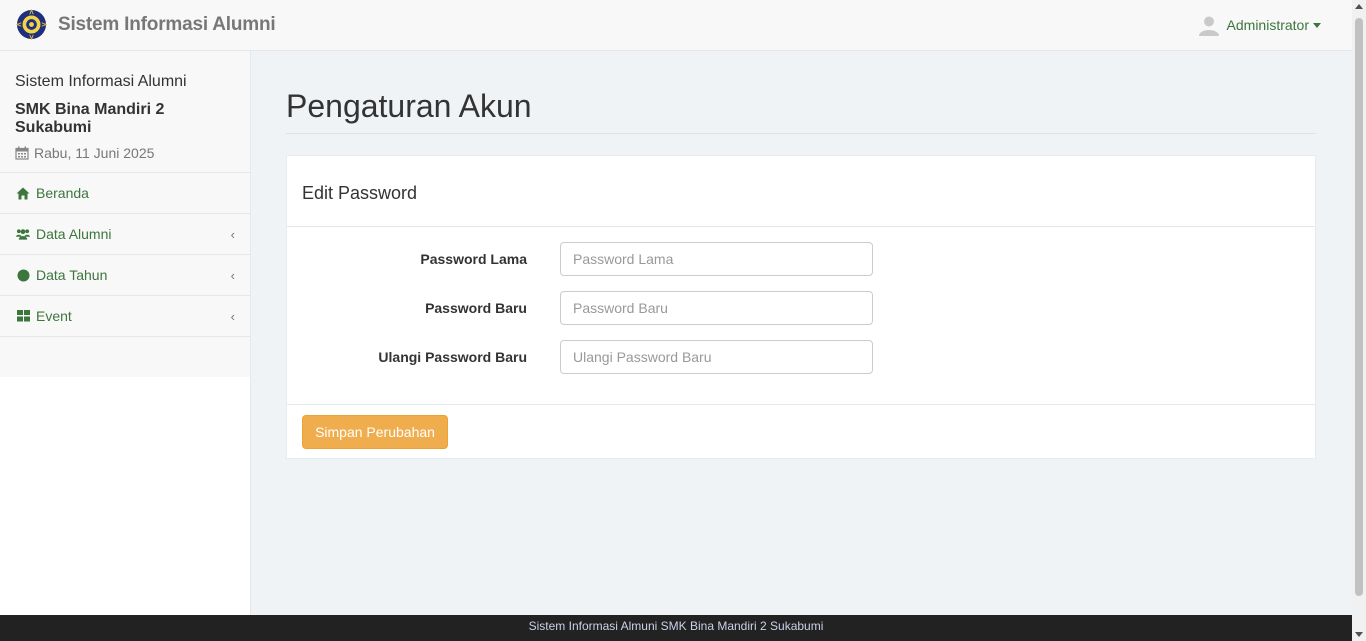 This screenshot has width=1366, height=641. Describe the element at coordinates (23, 193) in the screenshot. I see `home-icon` at that location.